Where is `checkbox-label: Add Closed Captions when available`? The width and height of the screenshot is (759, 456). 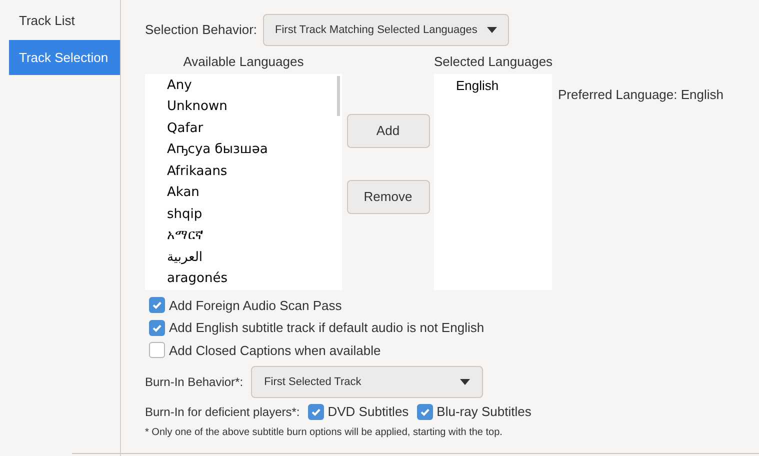 checkbox-label: Add Closed Captions when available is located at coordinates (275, 351).